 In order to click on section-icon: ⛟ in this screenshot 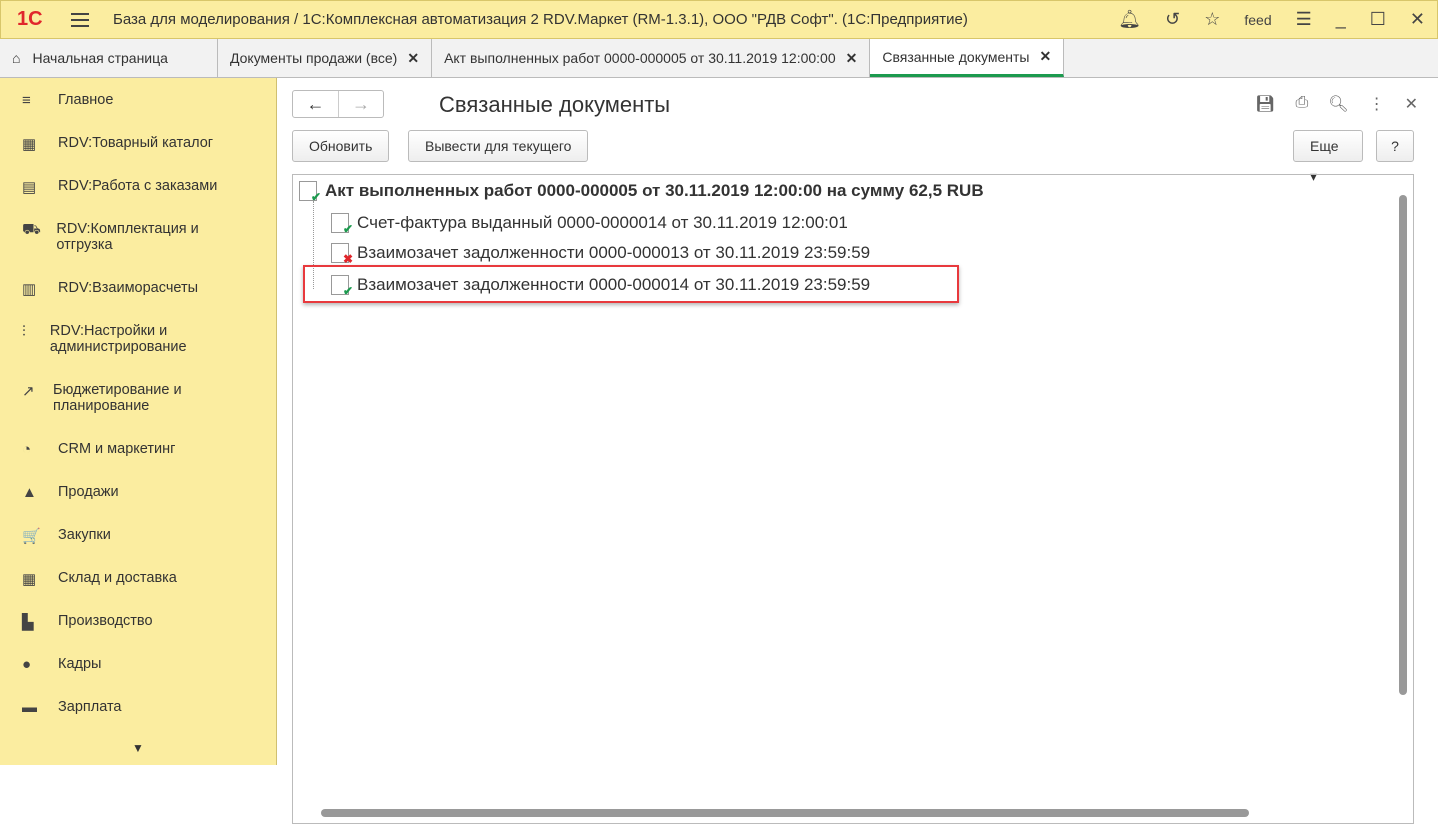, I will do `click(31, 229)`.